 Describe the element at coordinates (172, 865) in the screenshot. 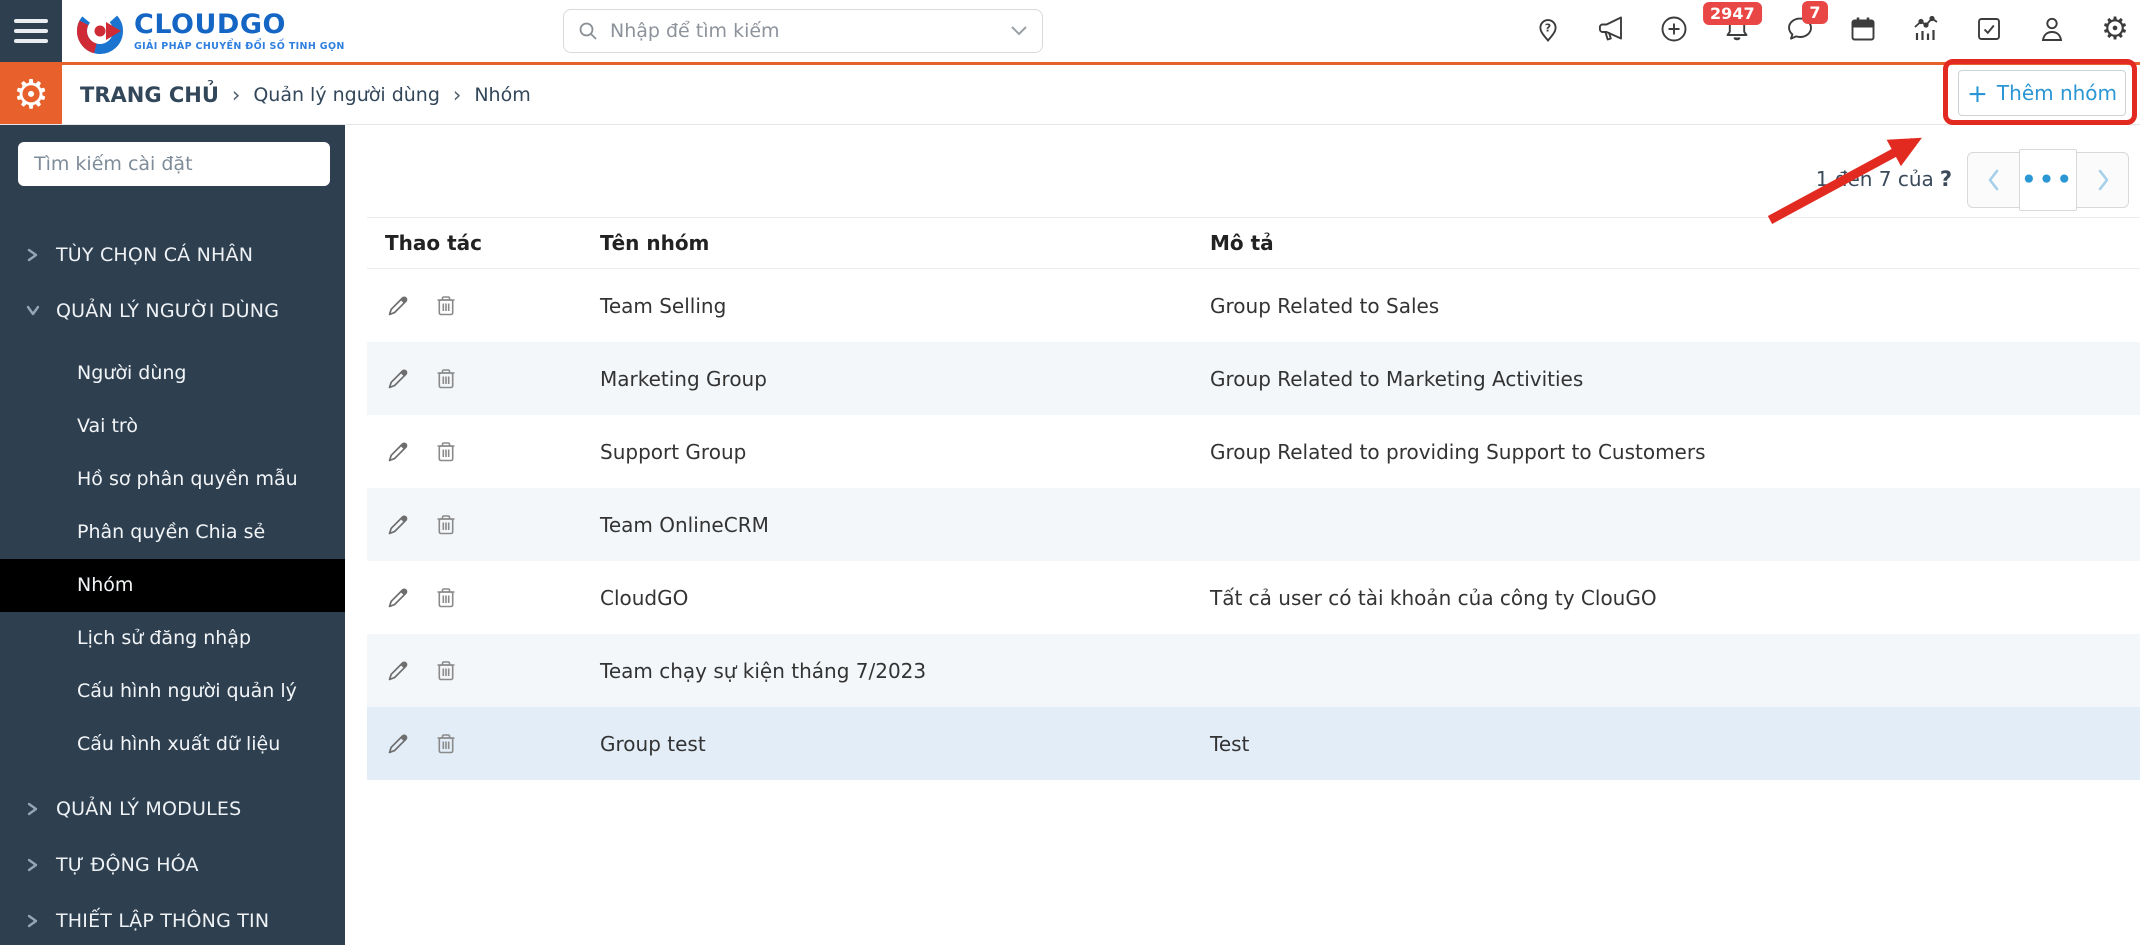

I see `sidebar-section-automation: TỰ ĐỘNG HÓA` at that location.